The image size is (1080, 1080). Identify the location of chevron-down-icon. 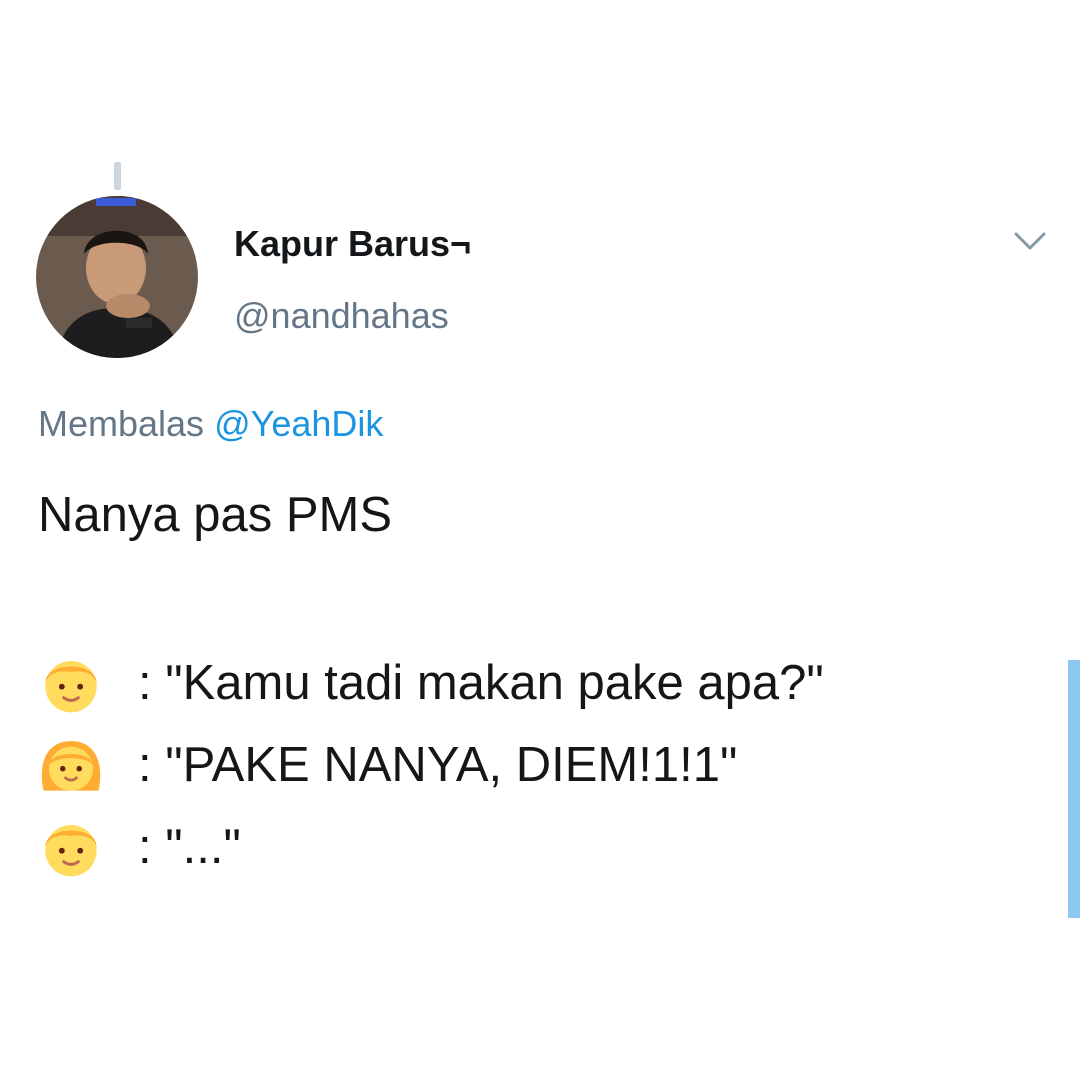
(1030, 241).